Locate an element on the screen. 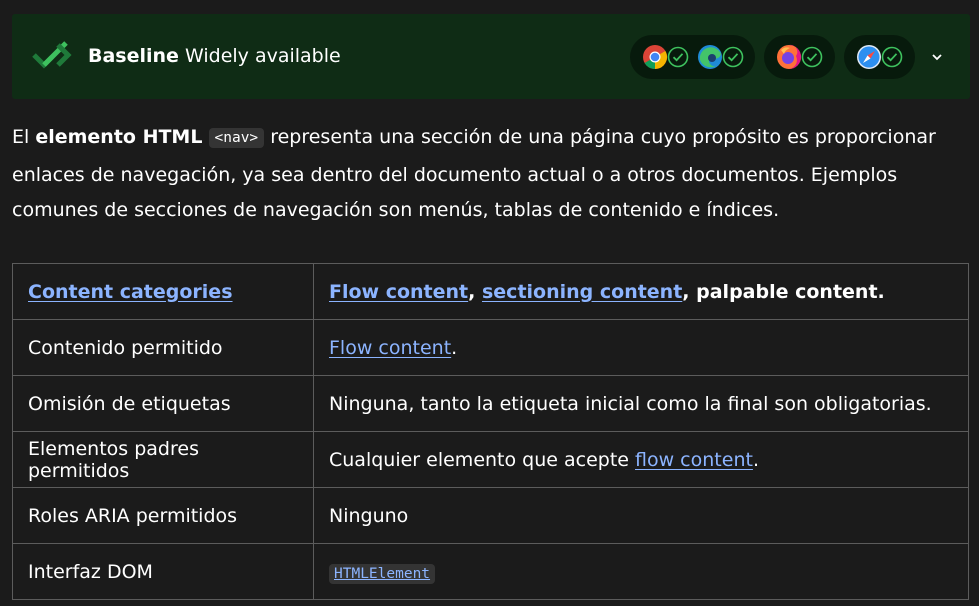 Image resolution: width=979 pixels, height=606 pixels. chrome-icon is located at coordinates (655, 57).